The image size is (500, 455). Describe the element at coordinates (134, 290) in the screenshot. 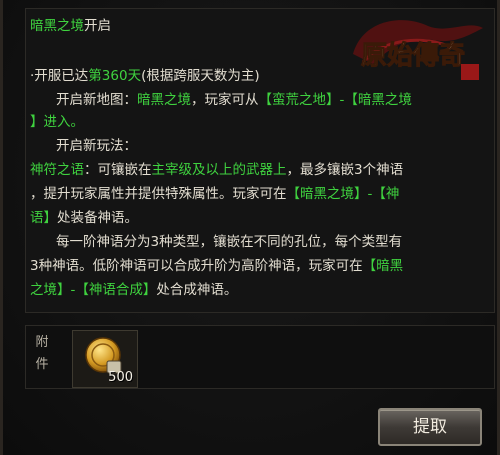

I see `mail-line-tiers-3: 之境】-【神语合成】处合成神语。` at that location.